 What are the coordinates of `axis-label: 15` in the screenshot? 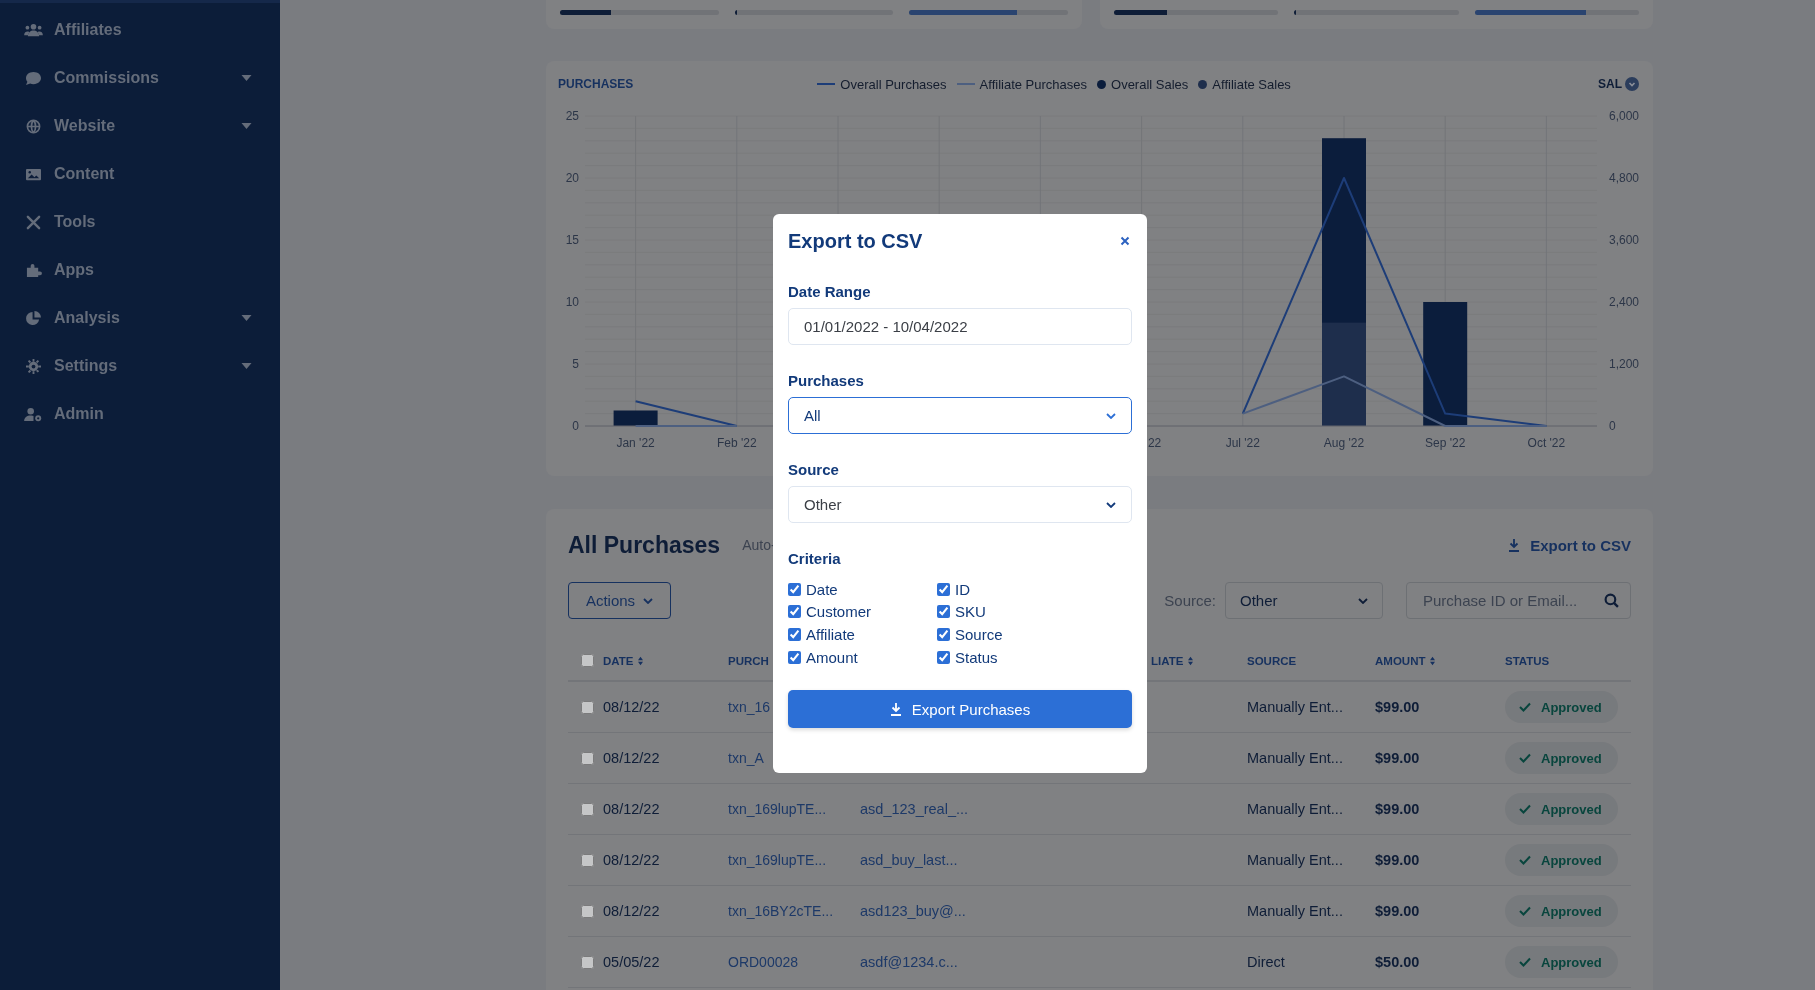 It's located at (572, 240).